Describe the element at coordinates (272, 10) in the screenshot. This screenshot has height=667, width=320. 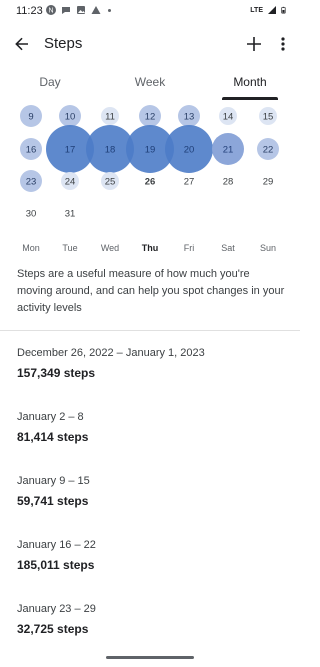
I see `signal-icon` at that location.